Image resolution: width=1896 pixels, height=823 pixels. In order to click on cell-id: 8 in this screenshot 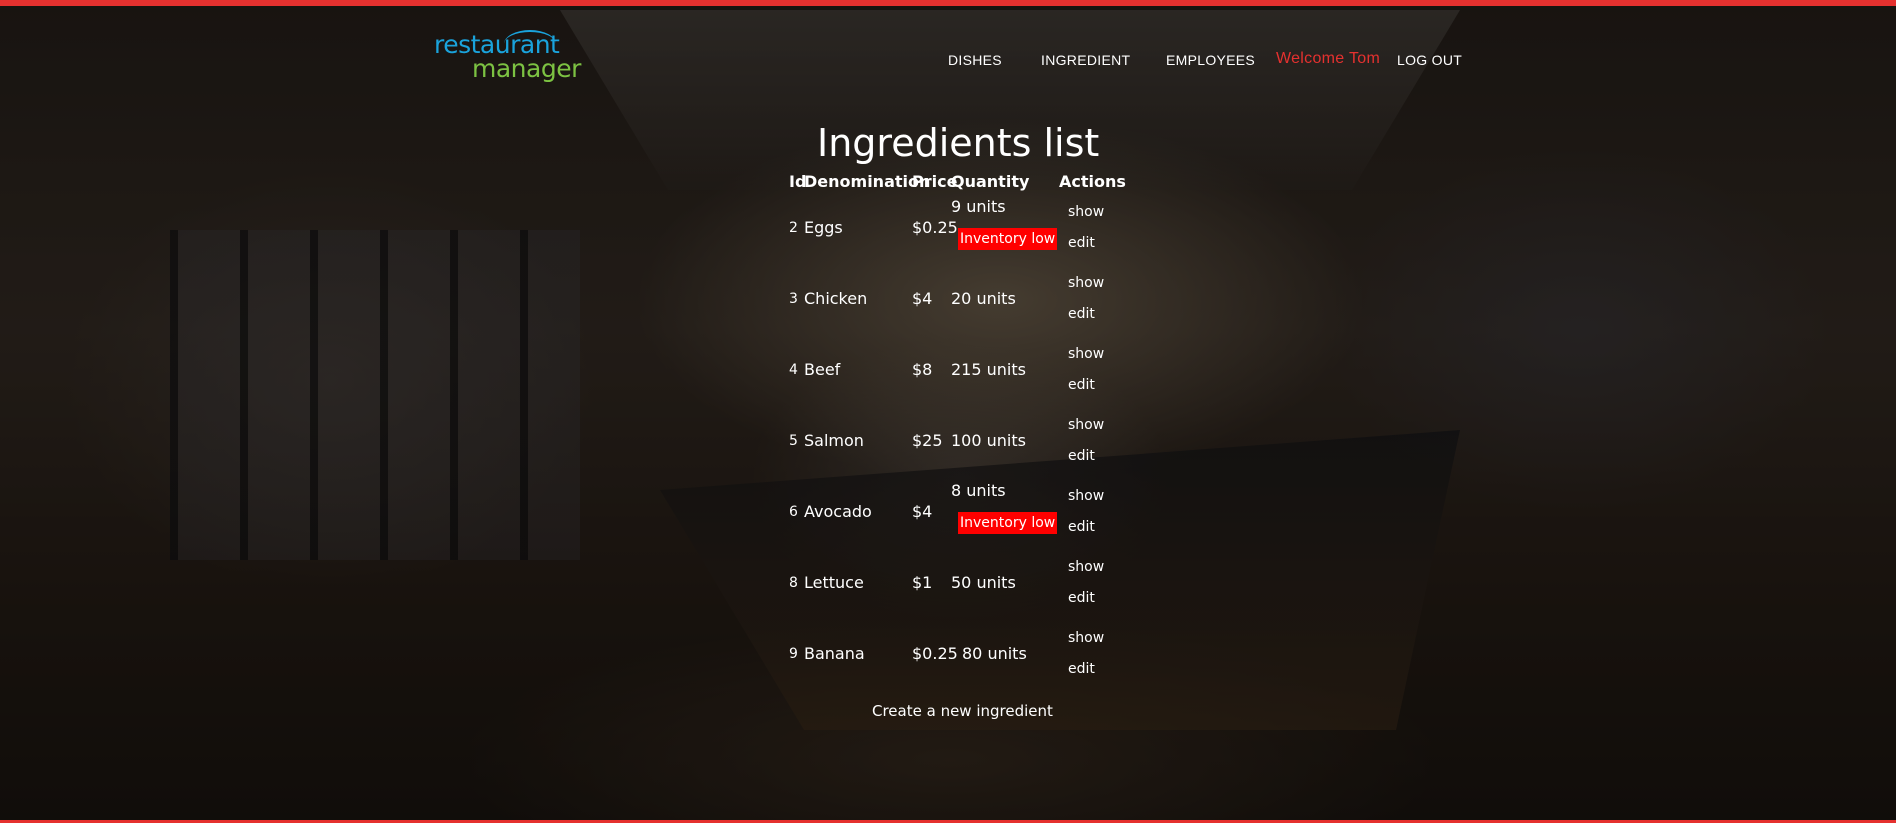, I will do `click(793, 583)`.